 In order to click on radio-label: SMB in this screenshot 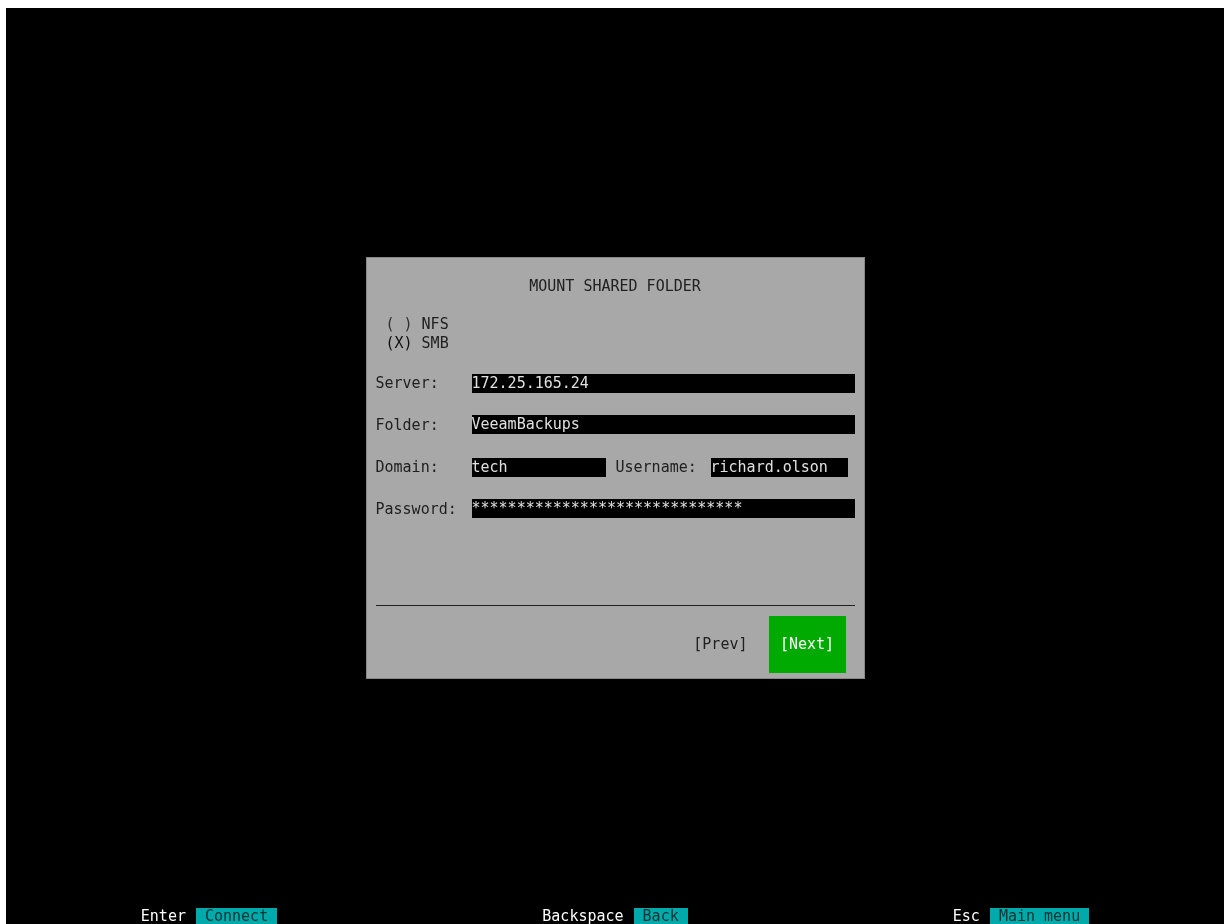, I will do `click(435, 343)`.